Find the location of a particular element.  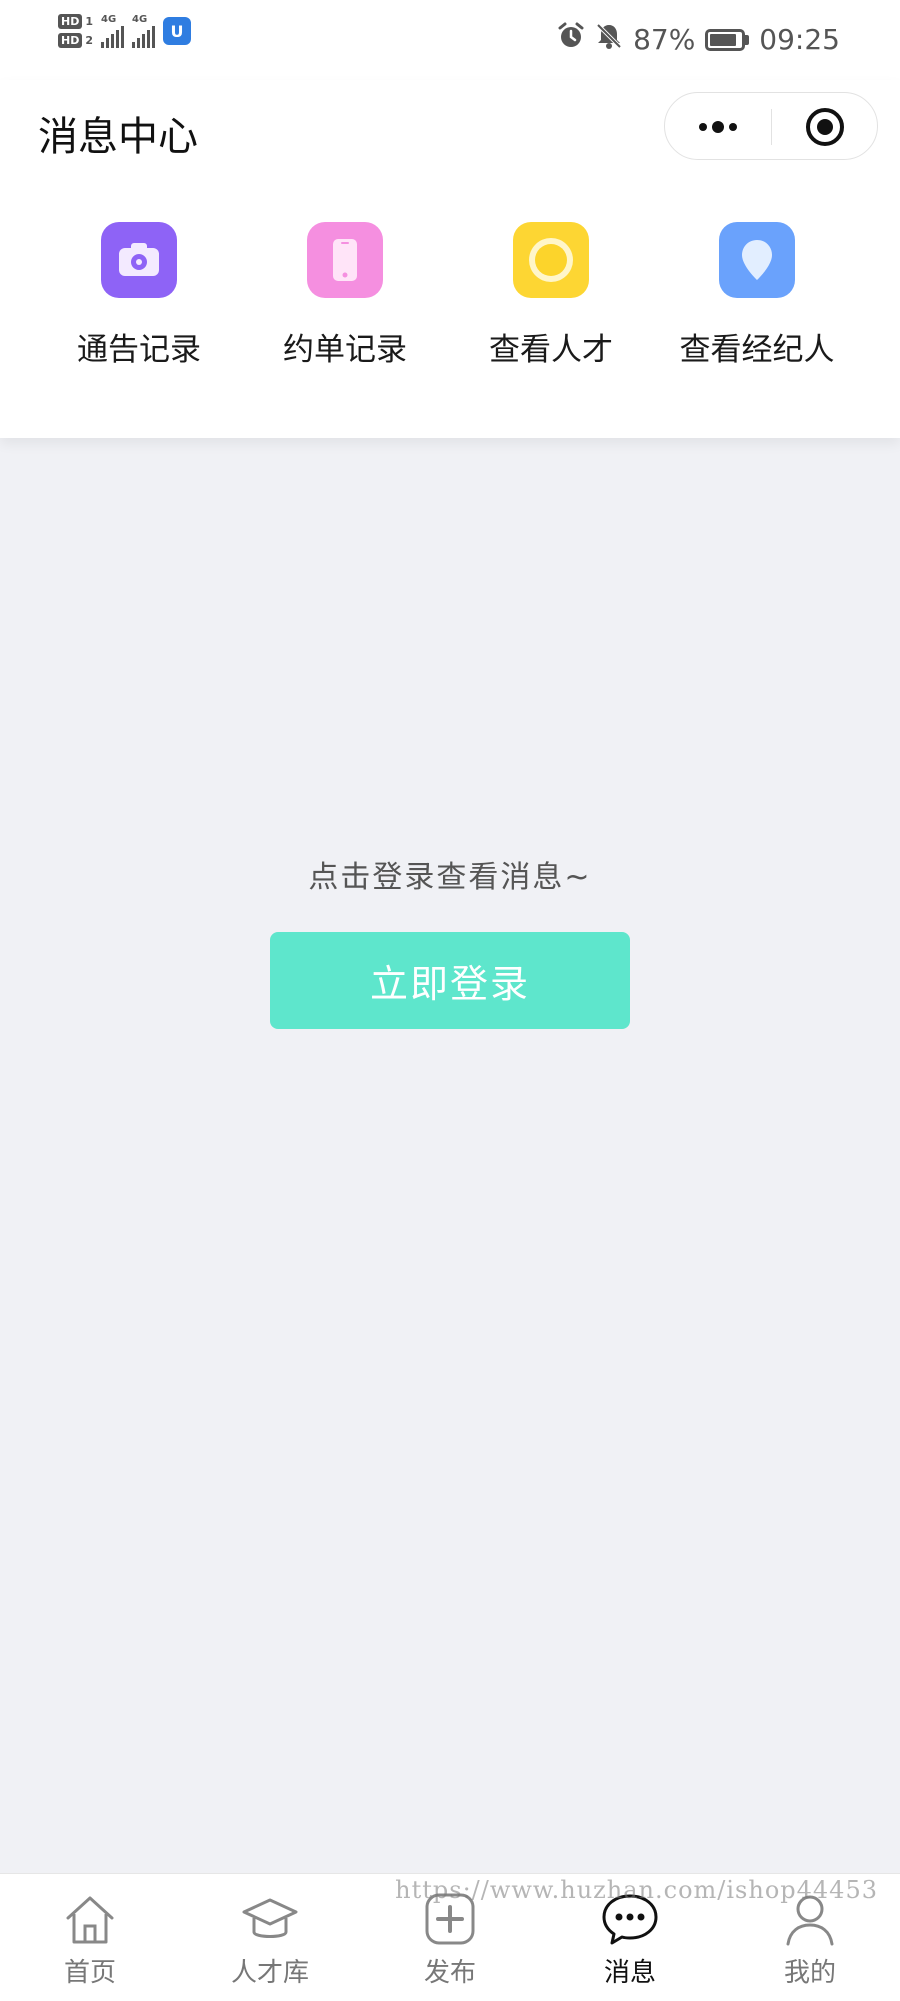

more-icon is located at coordinates (718, 127).